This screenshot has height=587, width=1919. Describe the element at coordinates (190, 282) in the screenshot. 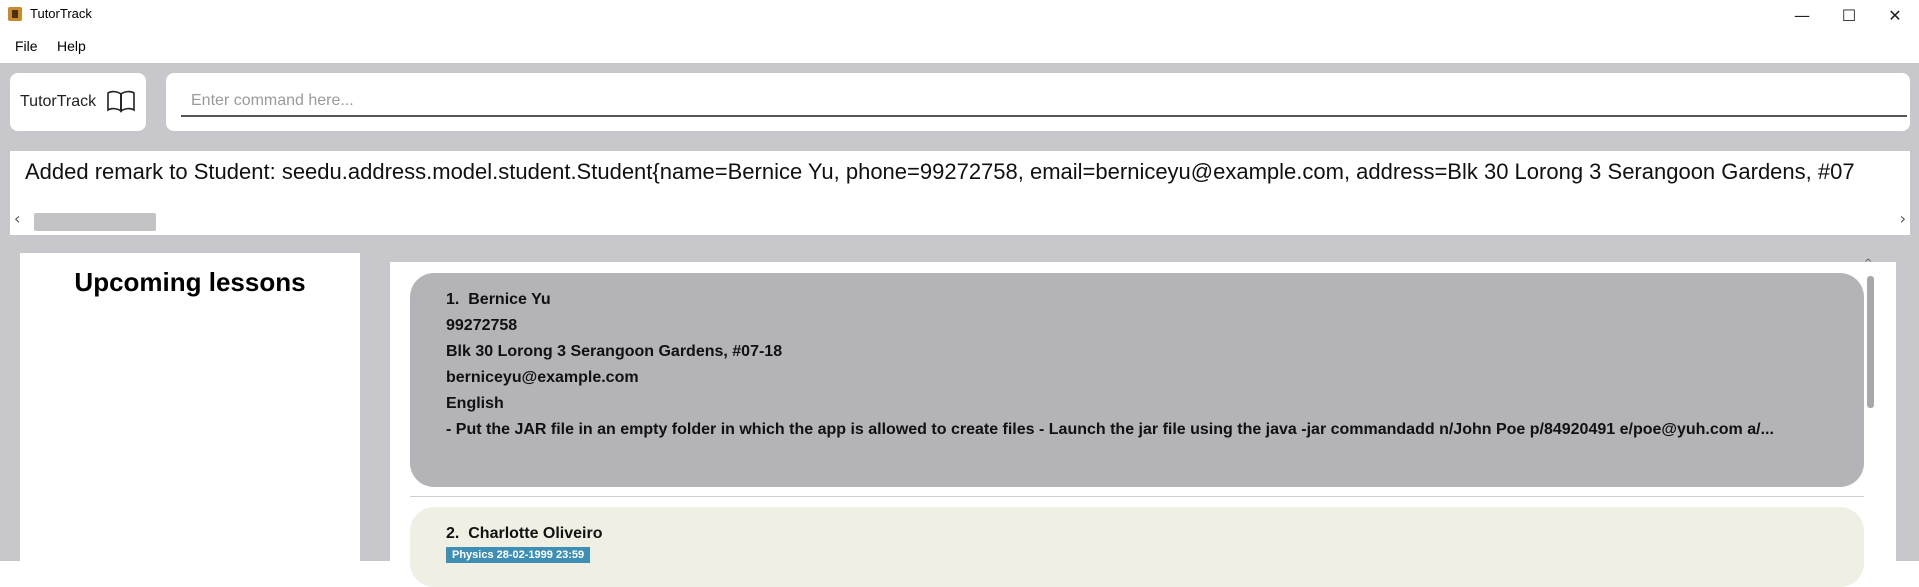

I see `upcoming-lessons-title: Upcoming lessons` at that location.